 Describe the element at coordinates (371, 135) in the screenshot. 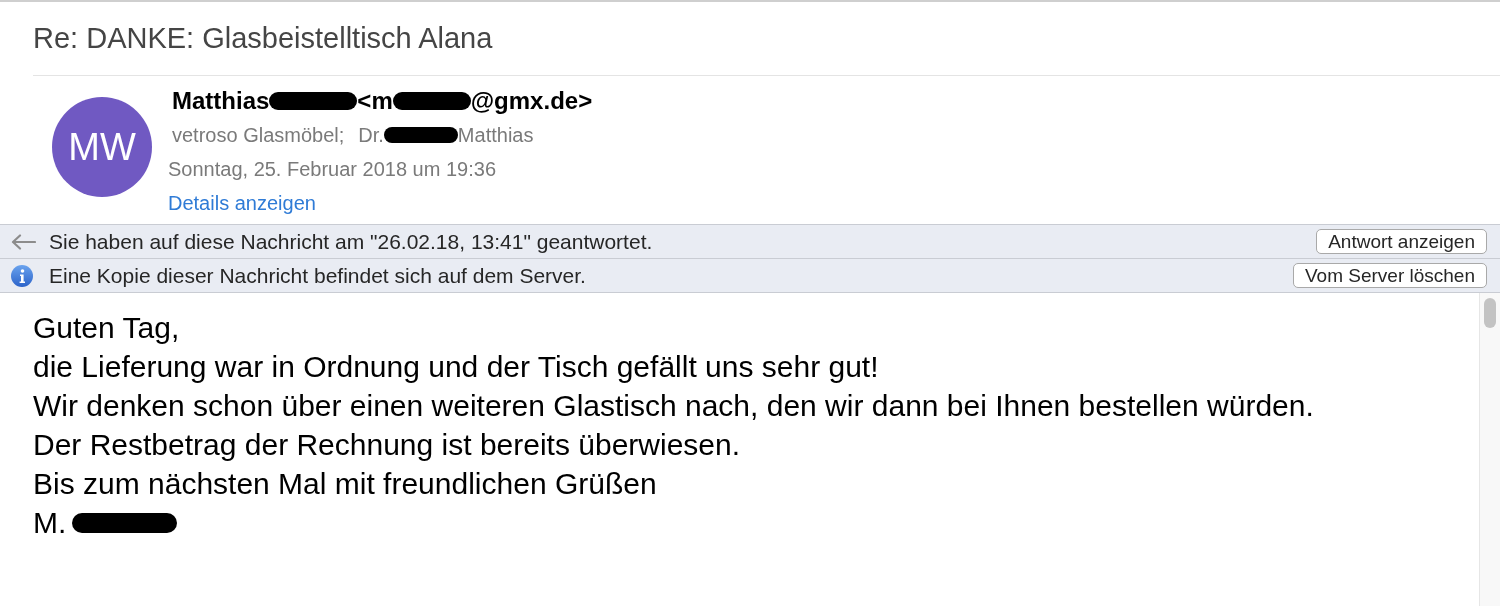

I see `recipient-name: Dr.` at that location.